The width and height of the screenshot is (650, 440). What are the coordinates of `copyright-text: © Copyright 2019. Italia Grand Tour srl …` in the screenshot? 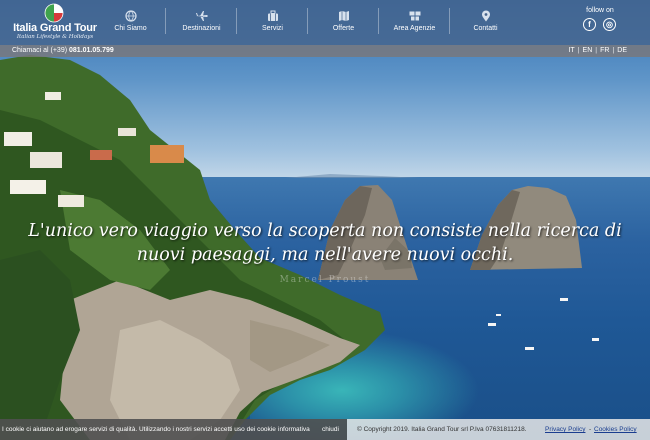 It's located at (442, 429).